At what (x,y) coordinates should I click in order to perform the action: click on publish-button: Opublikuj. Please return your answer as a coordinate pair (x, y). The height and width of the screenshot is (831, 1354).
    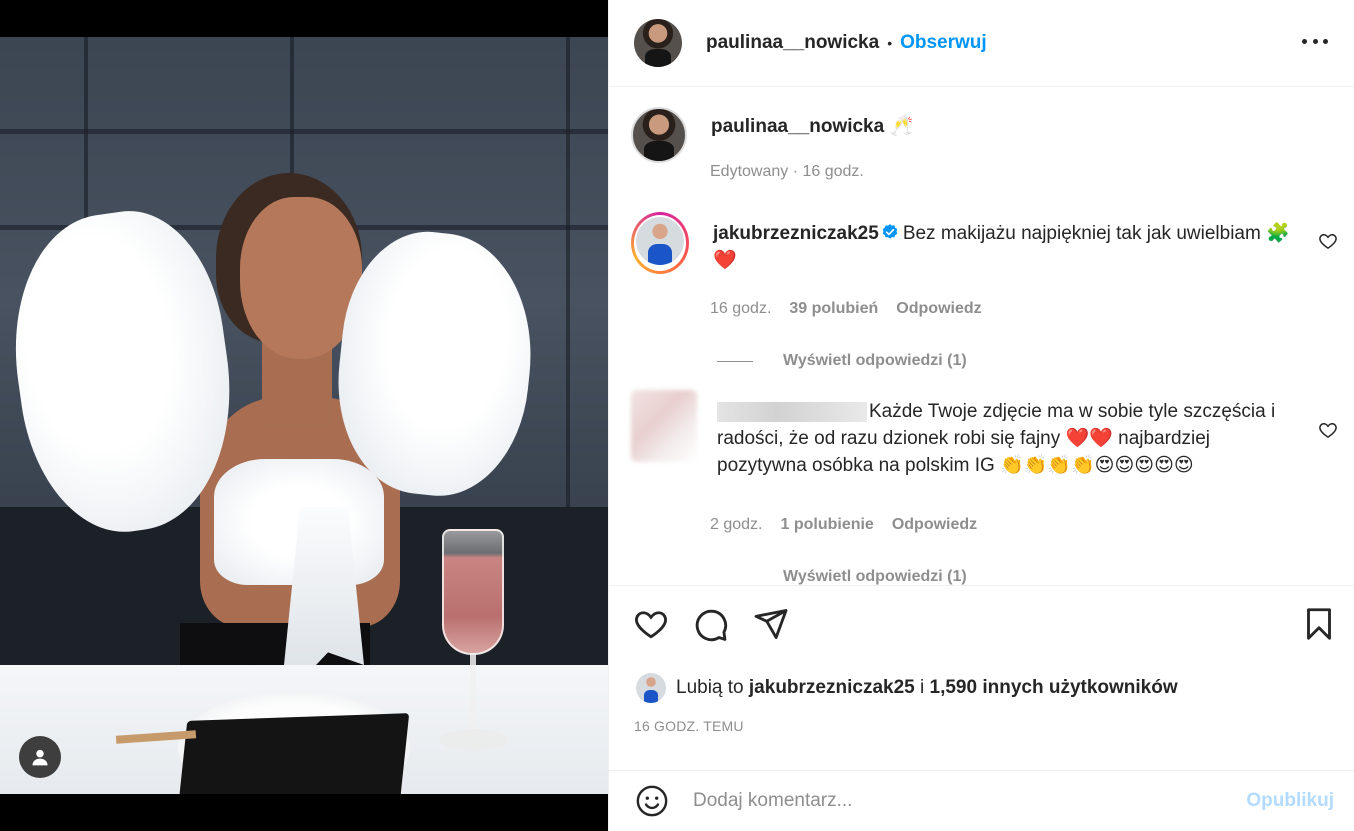
    Looking at the image, I should click on (1290, 801).